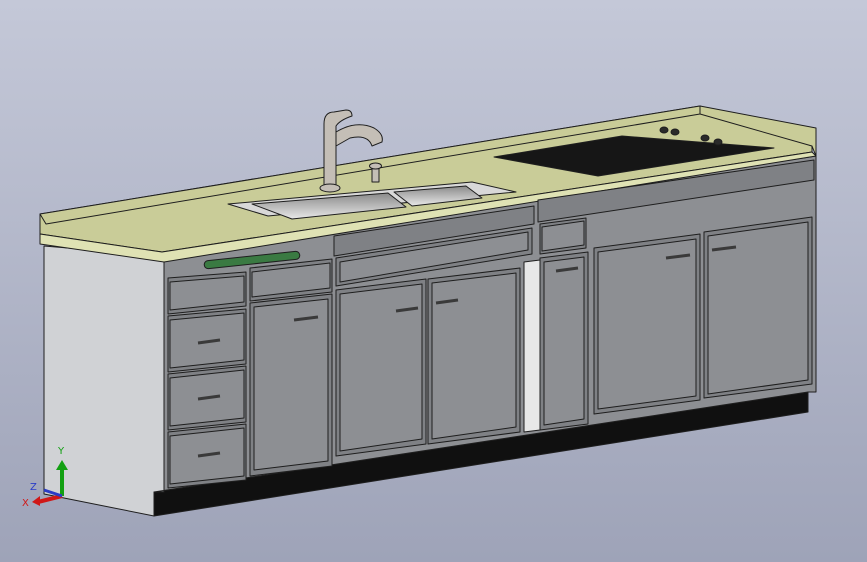 The image size is (867, 562). What do you see at coordinates (291, 384) in the screenshot?
I see `door-column-2-face` at bounding box center [291, 384].